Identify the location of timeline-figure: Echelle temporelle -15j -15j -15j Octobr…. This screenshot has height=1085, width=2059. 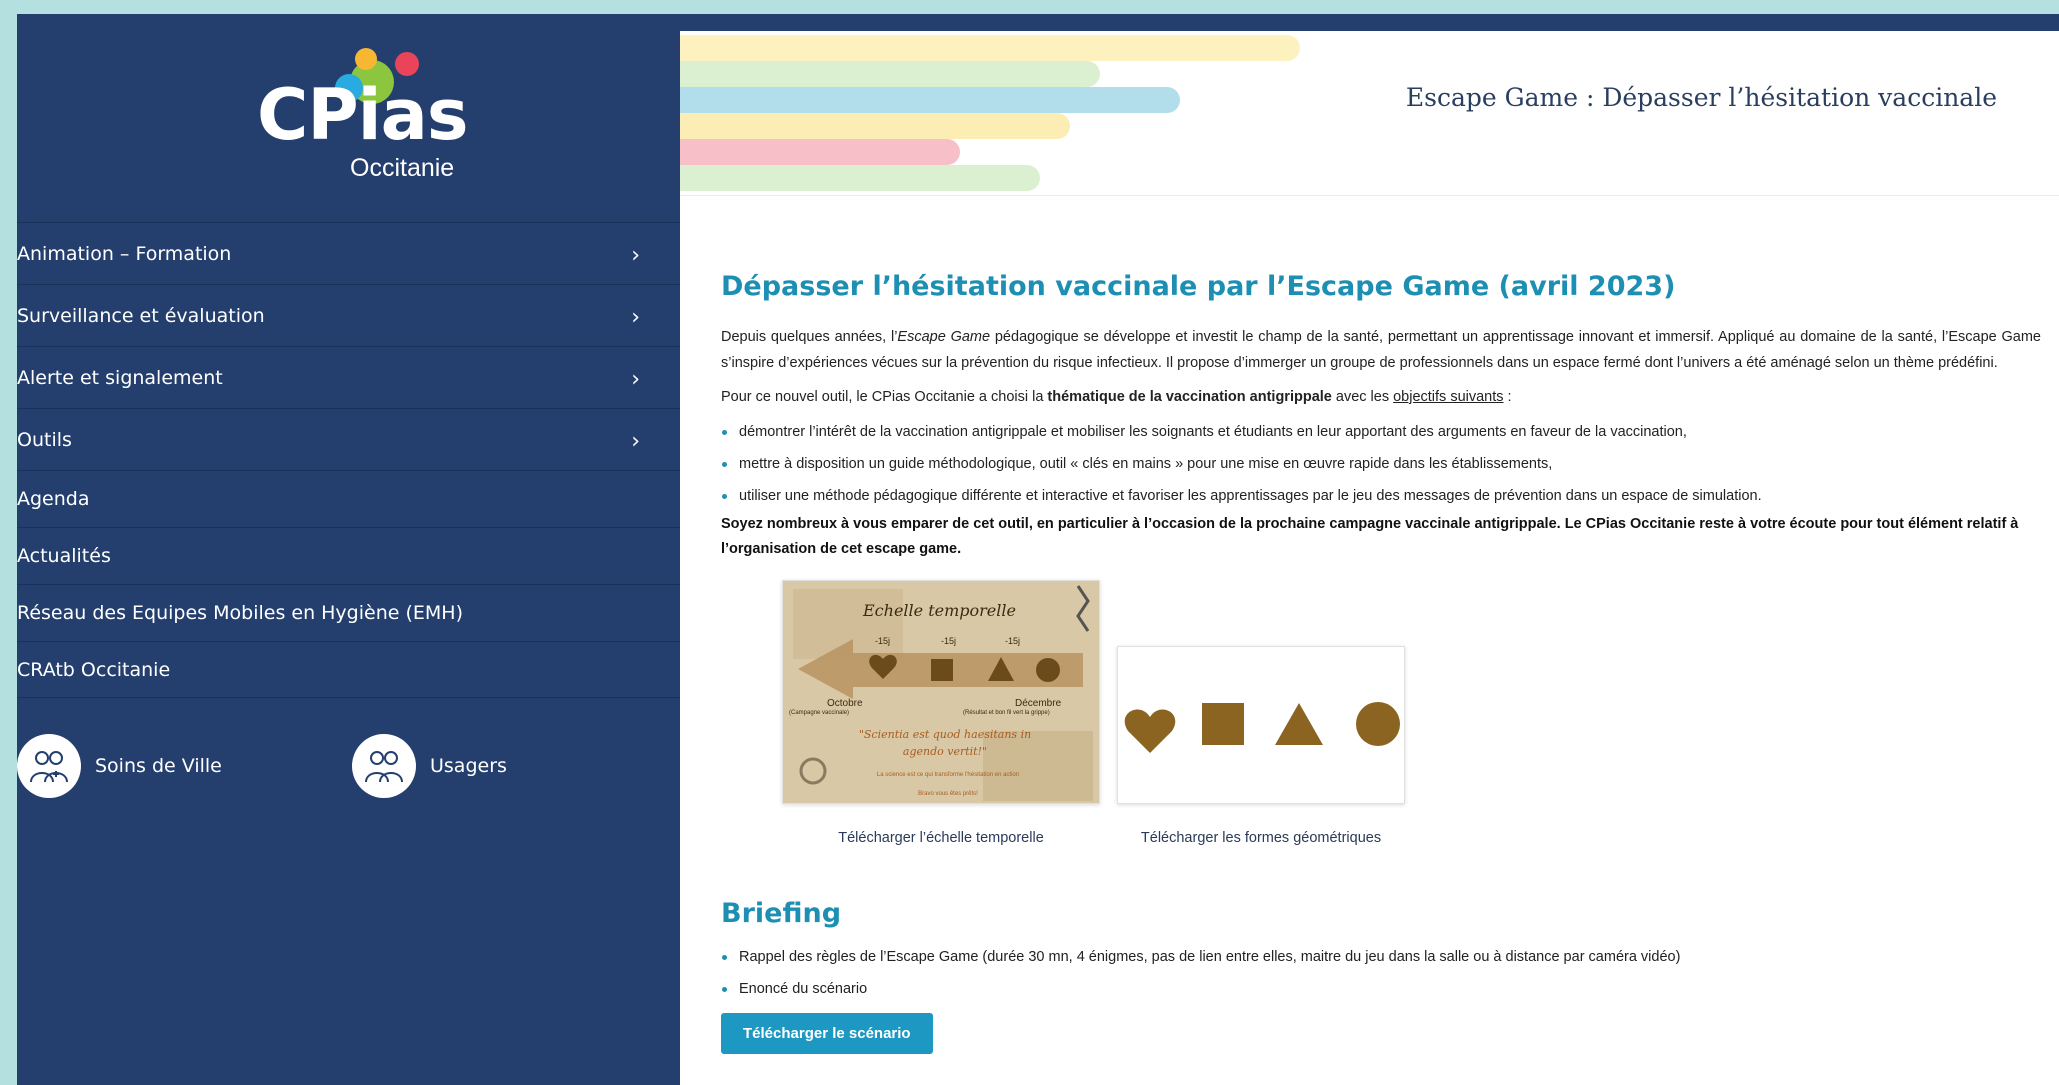
(941, 713).